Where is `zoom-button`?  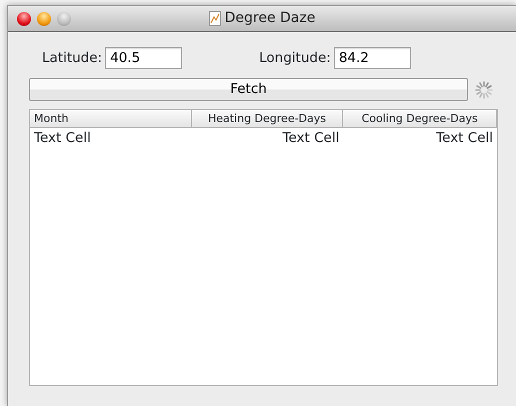
zoom-button is located at coordinates (64, 19).